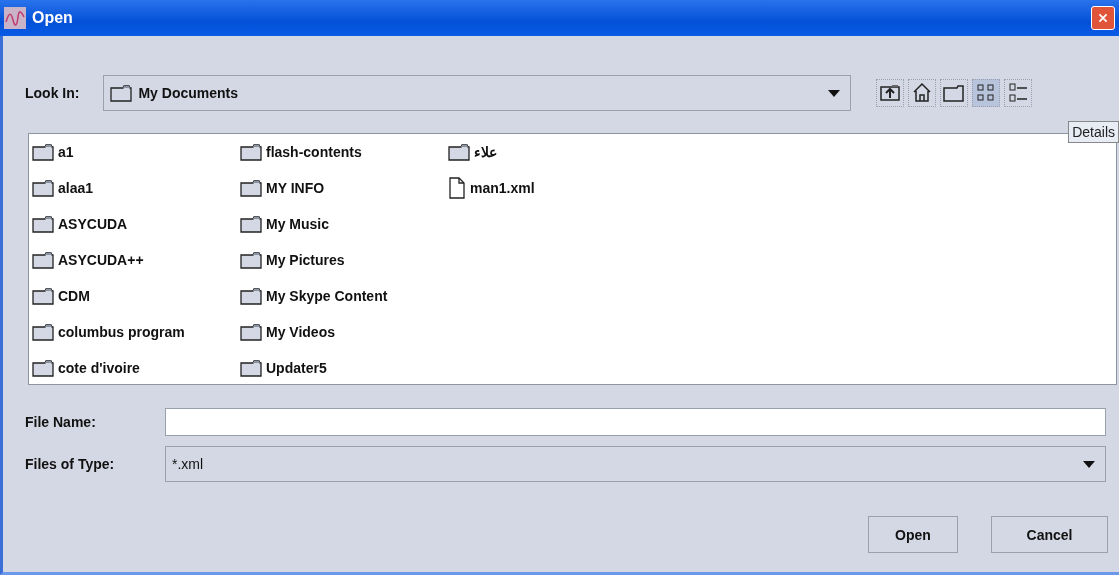 The image size is (1119, 575). Describe the element at coordinates (327, 296) in the screenshot. I see `file-name: My Skype Content` at that location.